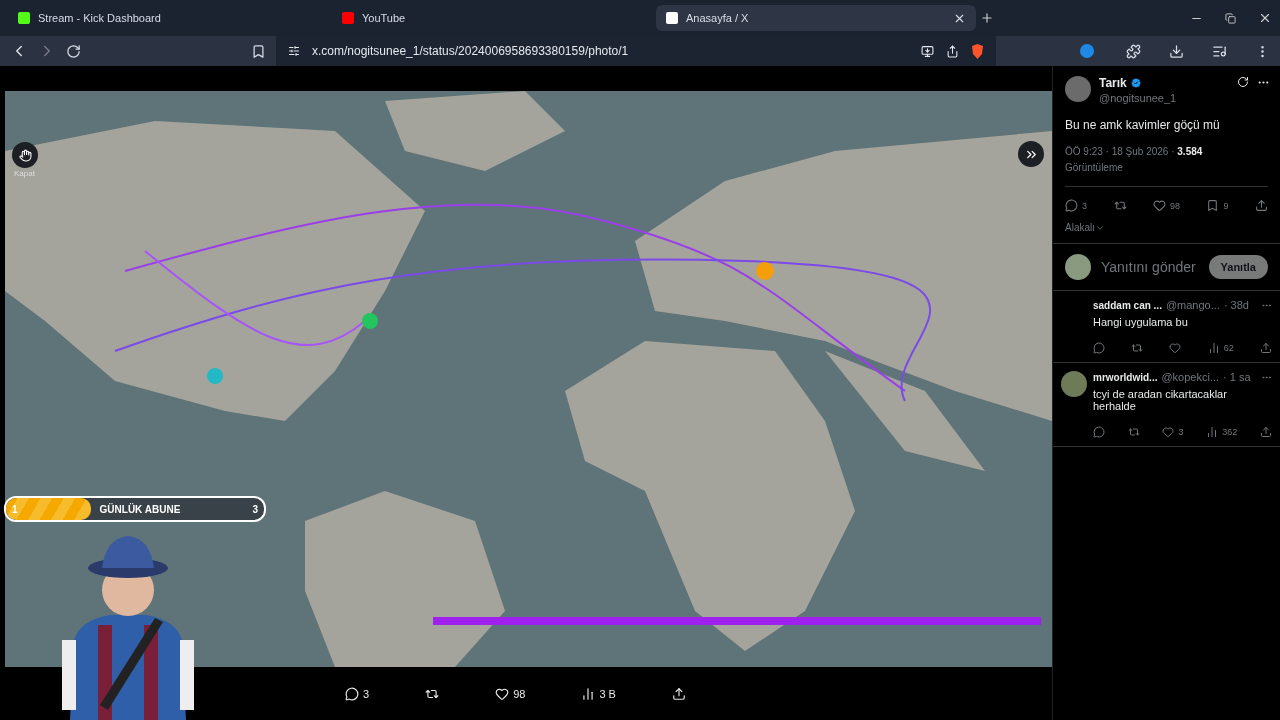 This screenshot has width=1280, height=720. What do you see at coordinates (1142, 124) in the screenshot?
I see `post-text: Bu ne amk kavimler göçü mü` at bounding box center [1142, 124].